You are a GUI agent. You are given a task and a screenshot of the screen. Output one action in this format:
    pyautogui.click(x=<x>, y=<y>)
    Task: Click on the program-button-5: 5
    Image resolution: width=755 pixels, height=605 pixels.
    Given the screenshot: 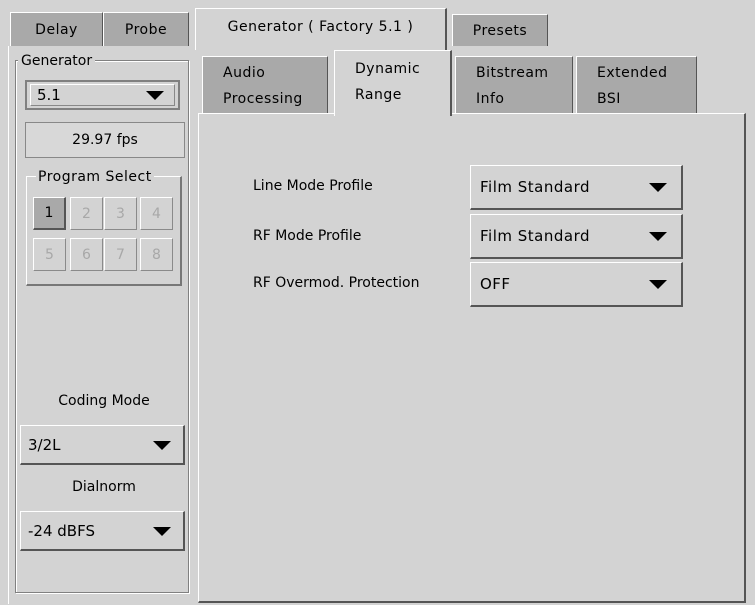 What is the action you would take?
    pyautogui.click(x=49, y=254)
    